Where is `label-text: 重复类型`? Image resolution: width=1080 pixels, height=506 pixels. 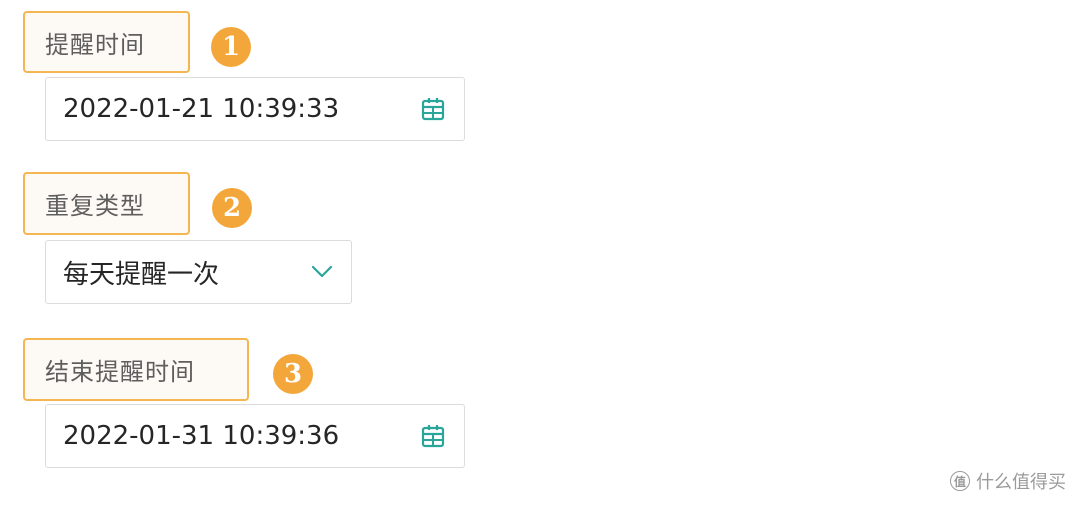 label-text: 重复类型 is located at coordinates (95, 206).